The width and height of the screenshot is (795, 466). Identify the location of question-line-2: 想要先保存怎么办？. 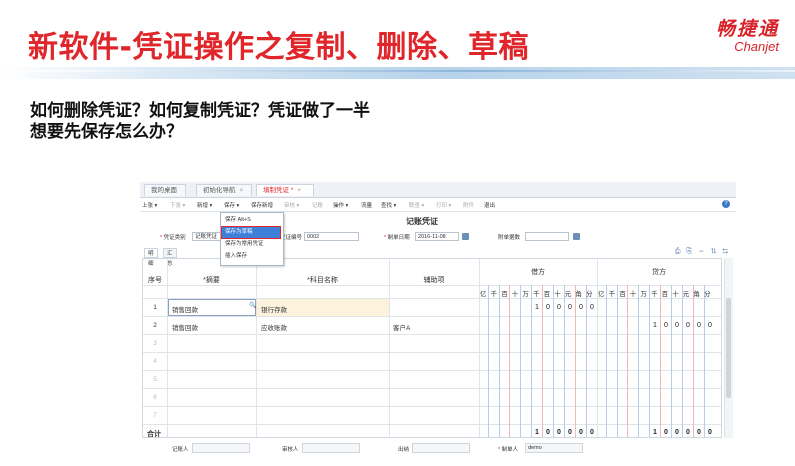
(106, 132).